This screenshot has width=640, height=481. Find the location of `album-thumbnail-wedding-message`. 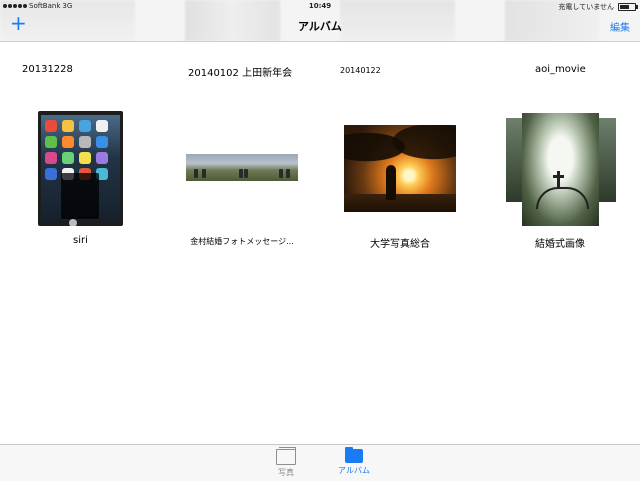

album-thumbnail-wedding-message is located at coordinates (242, 167).